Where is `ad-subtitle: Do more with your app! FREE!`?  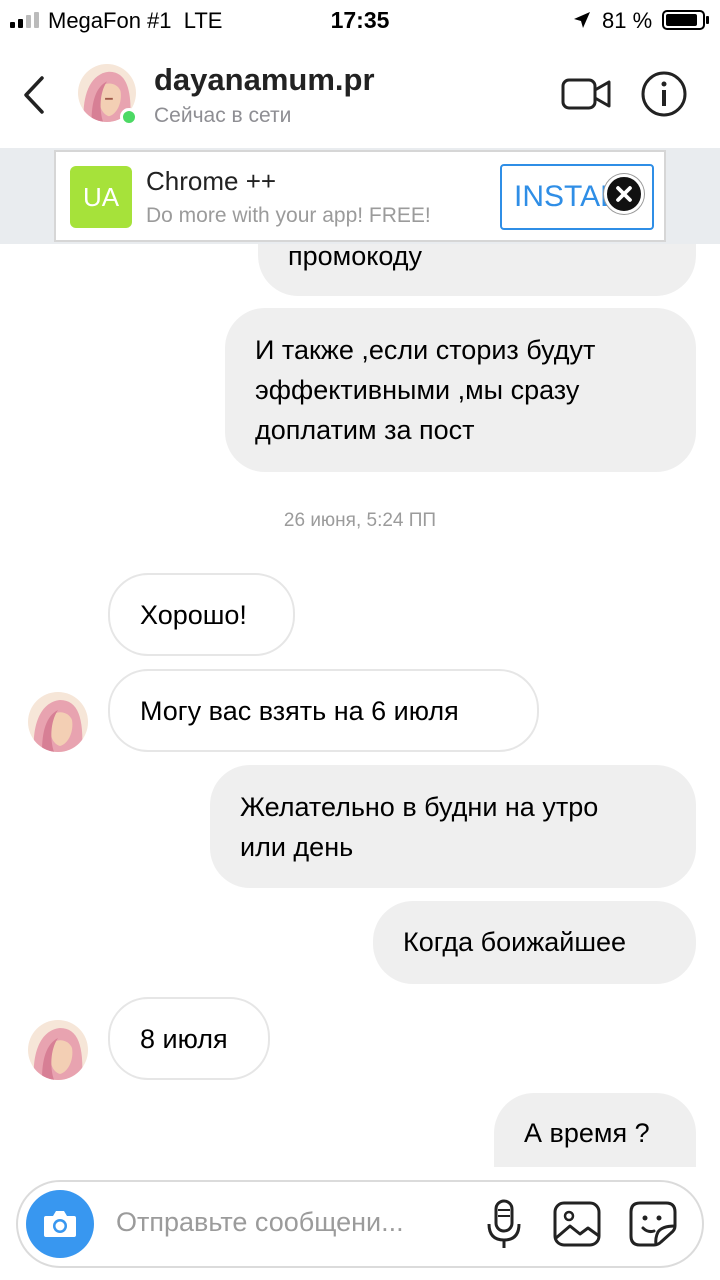 ad-subtitle: Do more with your app! FREE! is located at coordinates (288, 215).